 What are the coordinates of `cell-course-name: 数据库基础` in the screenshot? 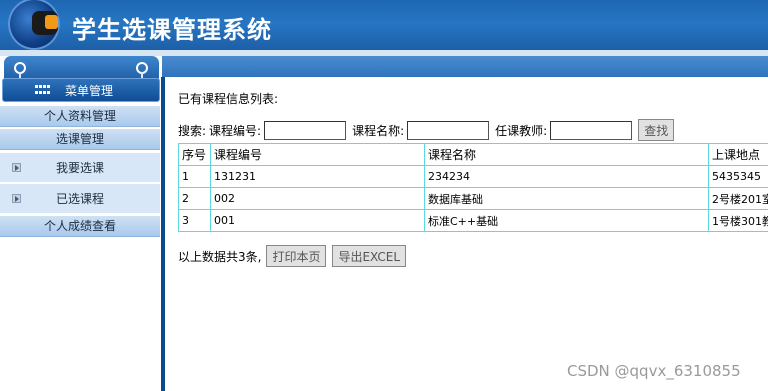 It's located at (566, 198).